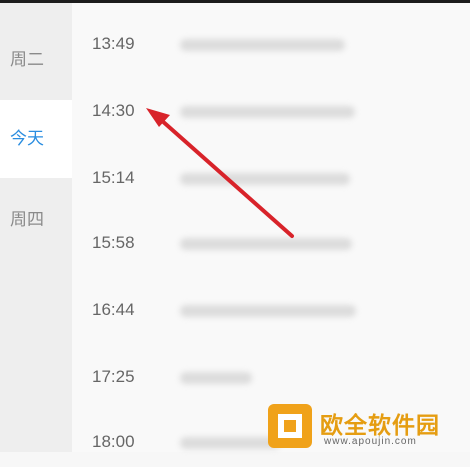 This screenshot has height=467, width=470. I want to click on record-time: 18:00, so click(113, 441).